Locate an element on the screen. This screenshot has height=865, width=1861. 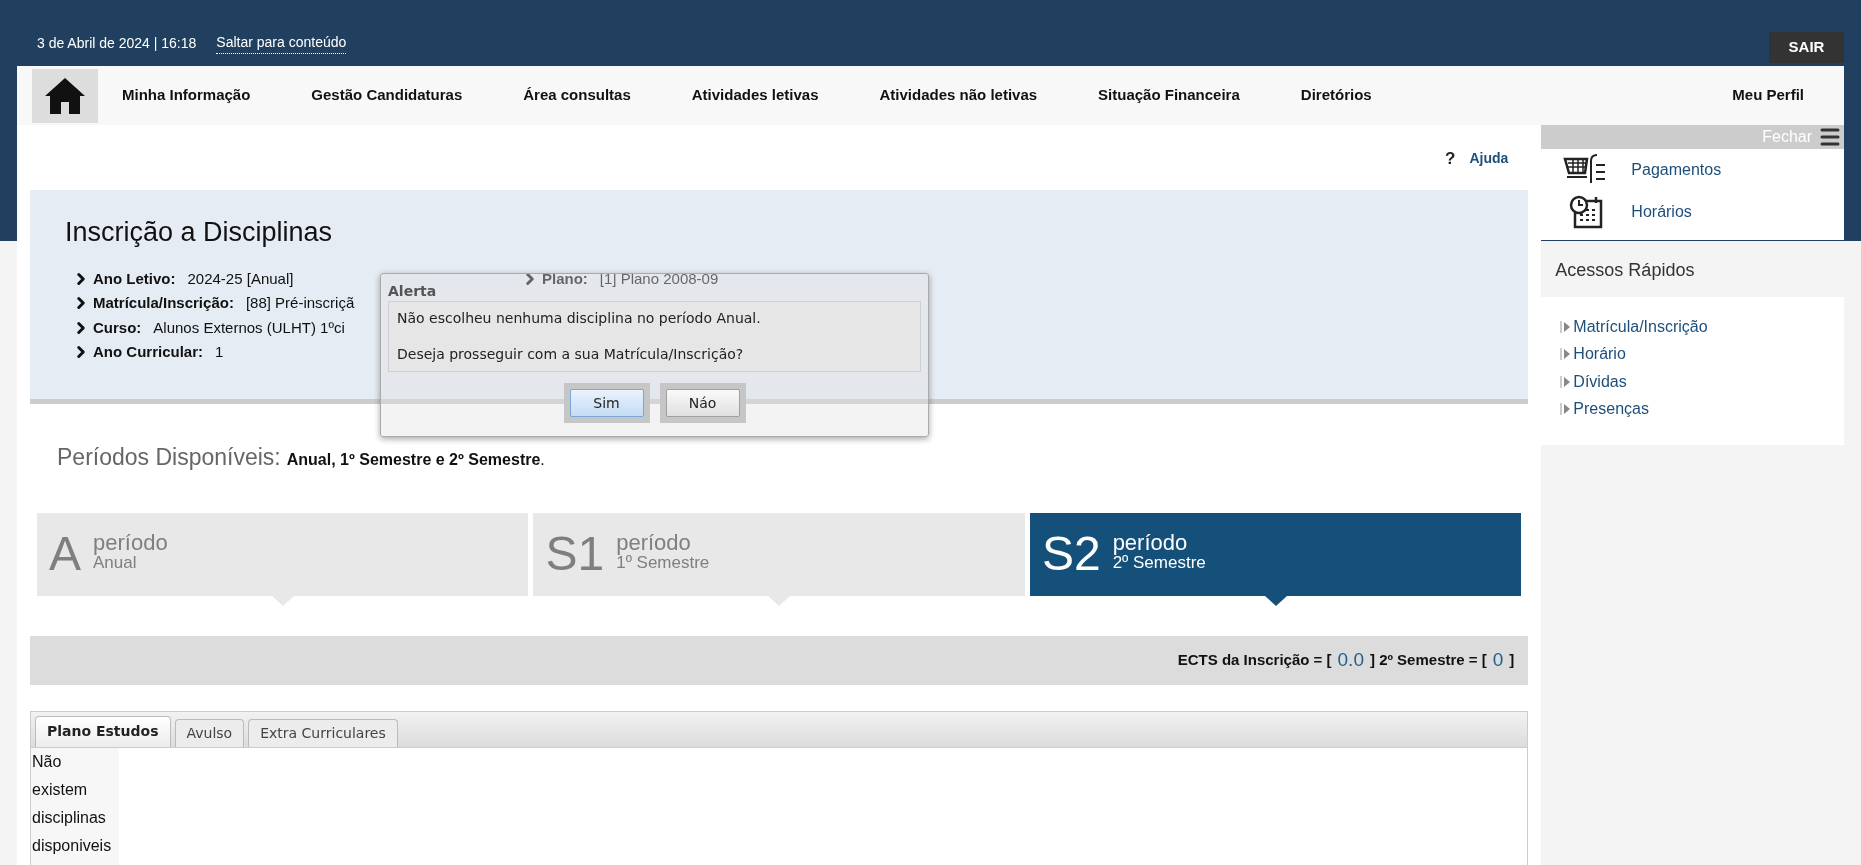
help-icon: ? is located at coordinates (1450, 158).